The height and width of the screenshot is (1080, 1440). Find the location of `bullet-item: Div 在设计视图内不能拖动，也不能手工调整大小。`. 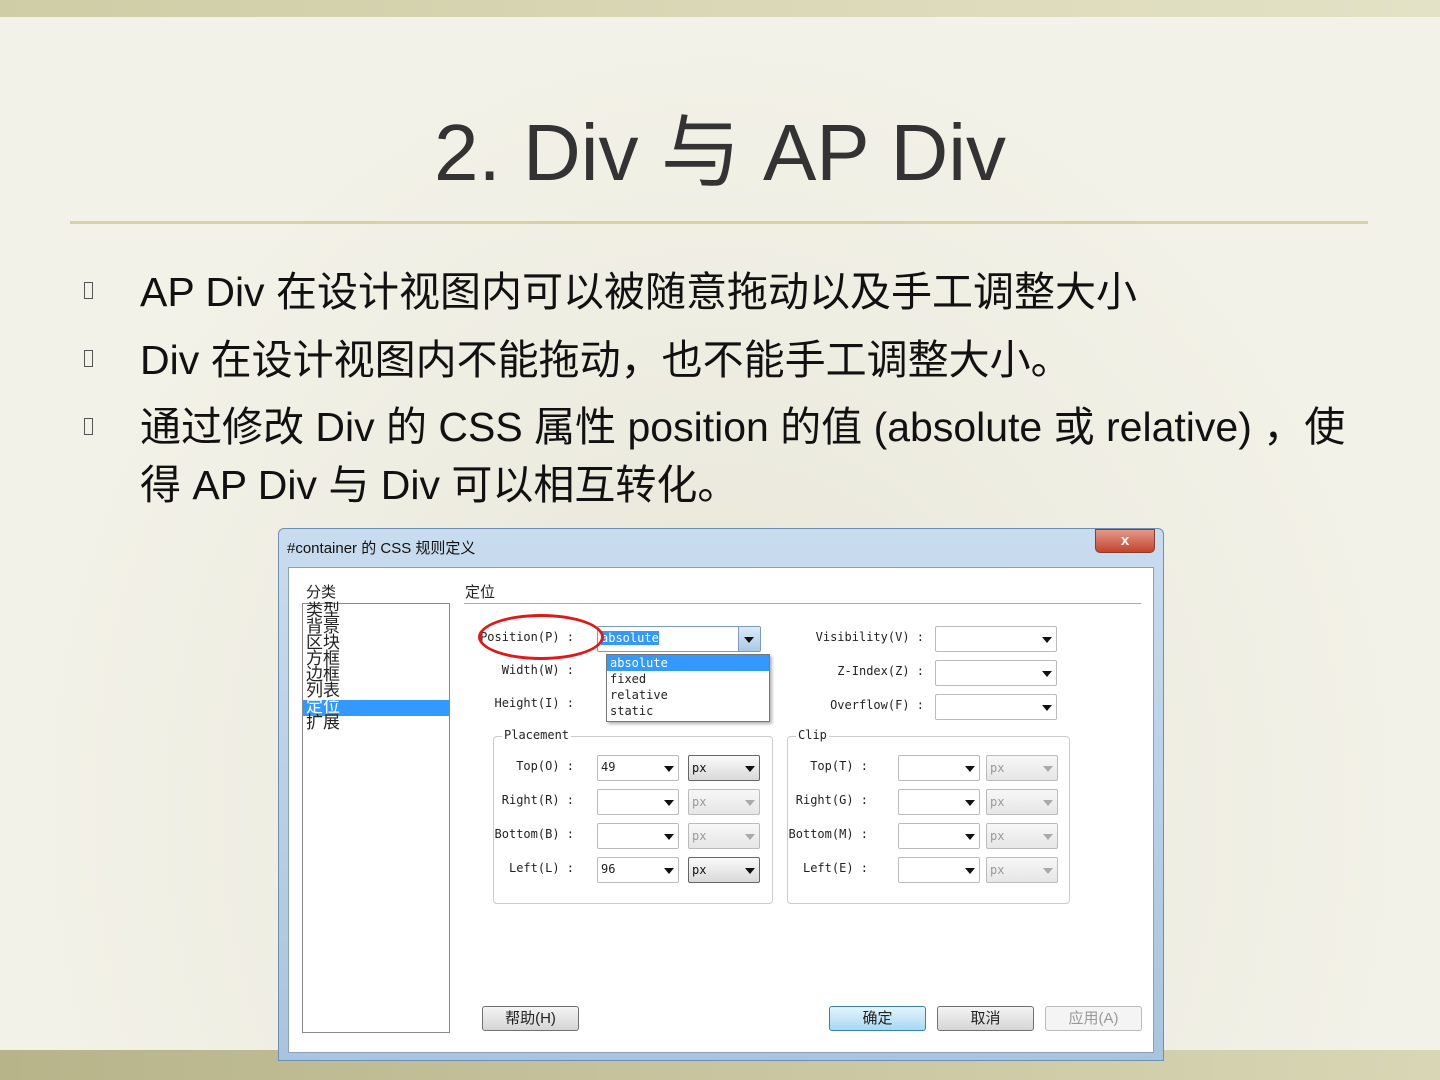

bullet-item: Div 在设计视图内不能拖动，也不能手工调整大小。 is located at coordinates (729, 360).